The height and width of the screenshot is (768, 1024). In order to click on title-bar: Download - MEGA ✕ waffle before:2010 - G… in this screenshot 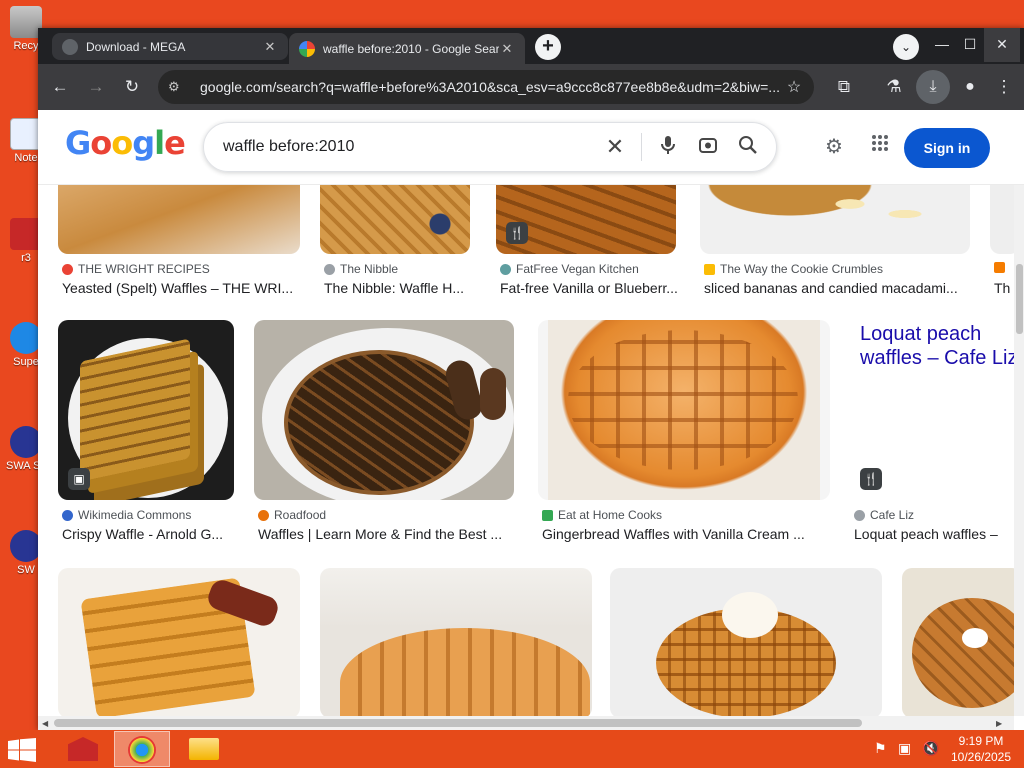, I will do `click(531, 46)`.